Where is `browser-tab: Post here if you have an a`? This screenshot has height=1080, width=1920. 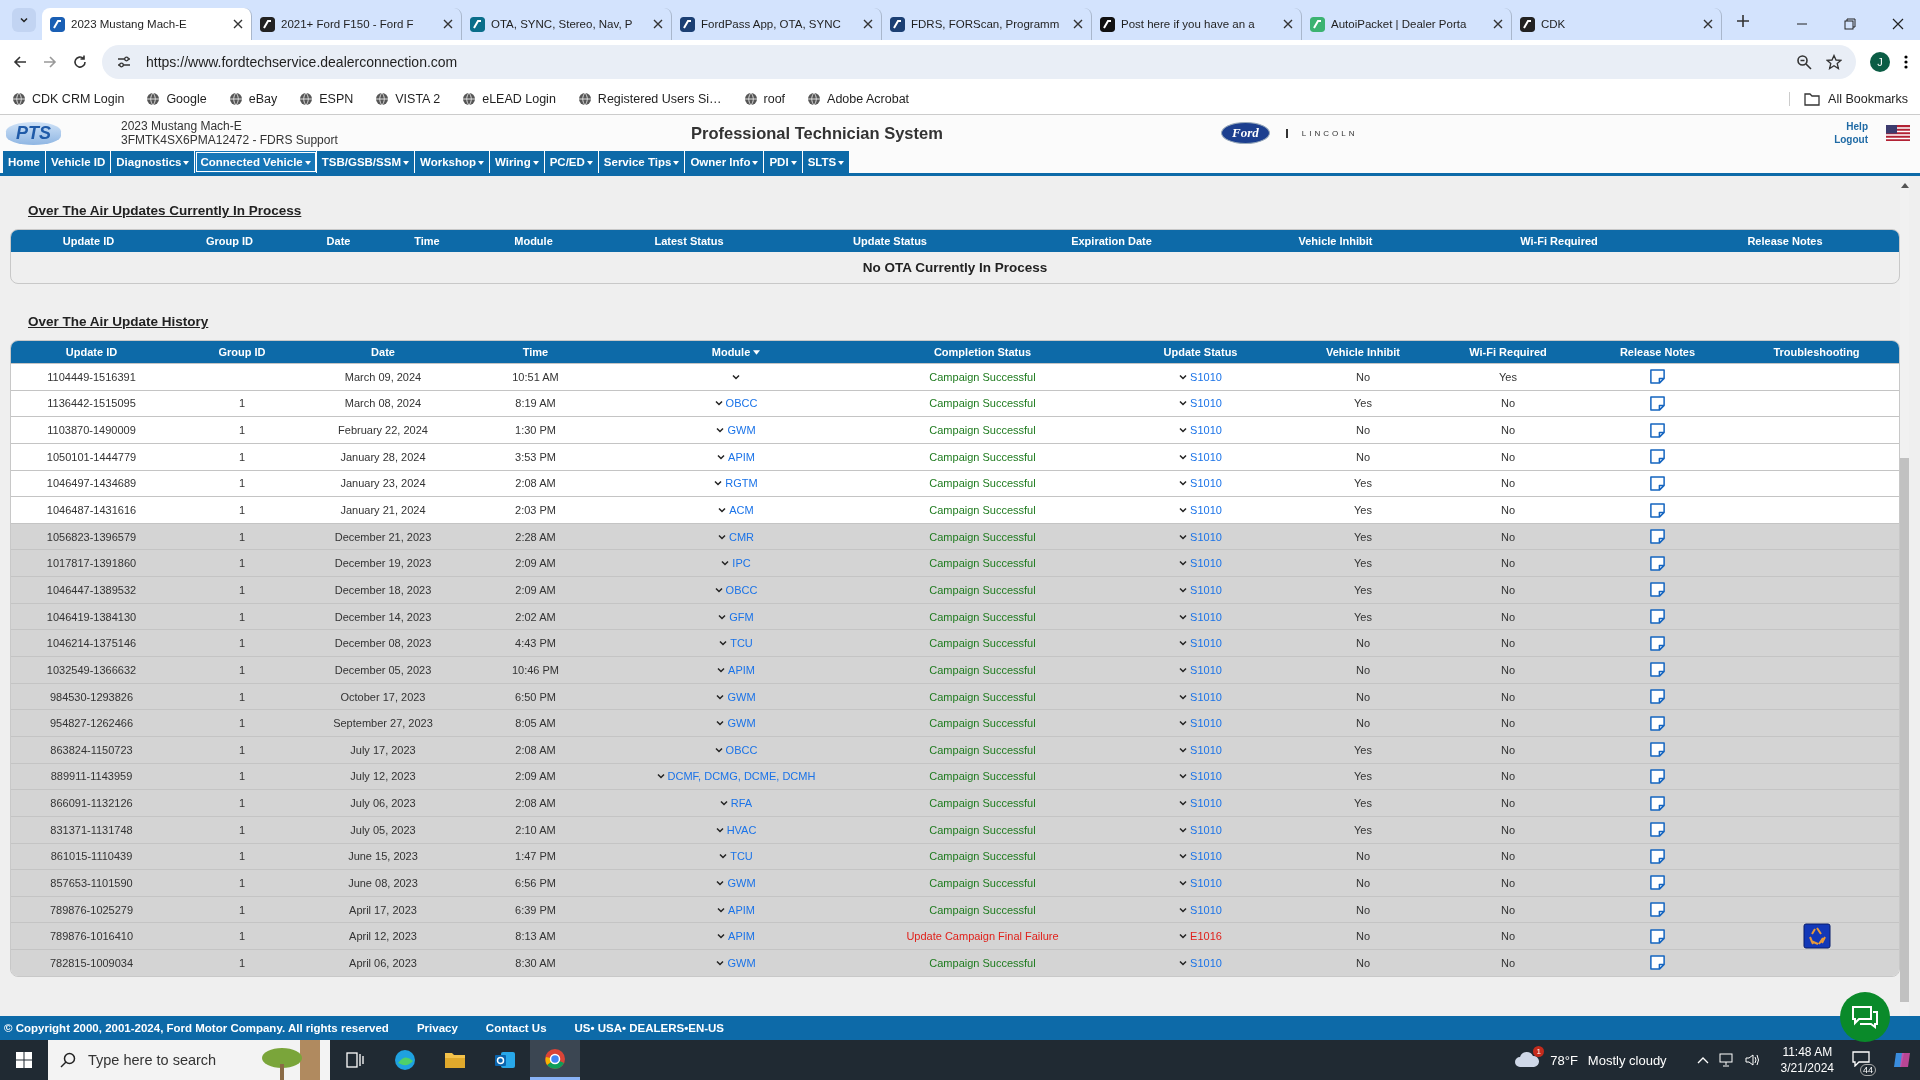
browser-tab: Post here if you have an a is located at coordinates (1197, 24).